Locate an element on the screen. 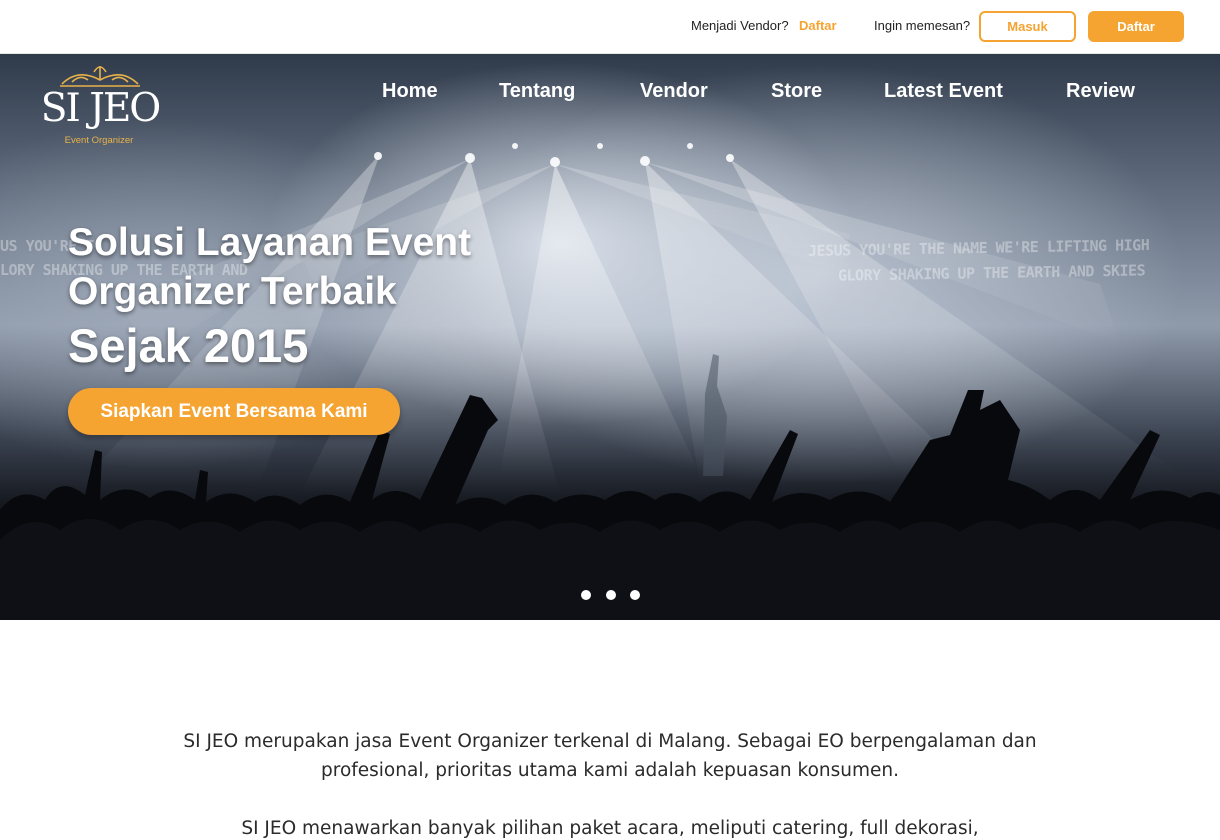 The image size is (1220, 840). logo-subtitle: Event Organizer is located at coordinates (99, 140).